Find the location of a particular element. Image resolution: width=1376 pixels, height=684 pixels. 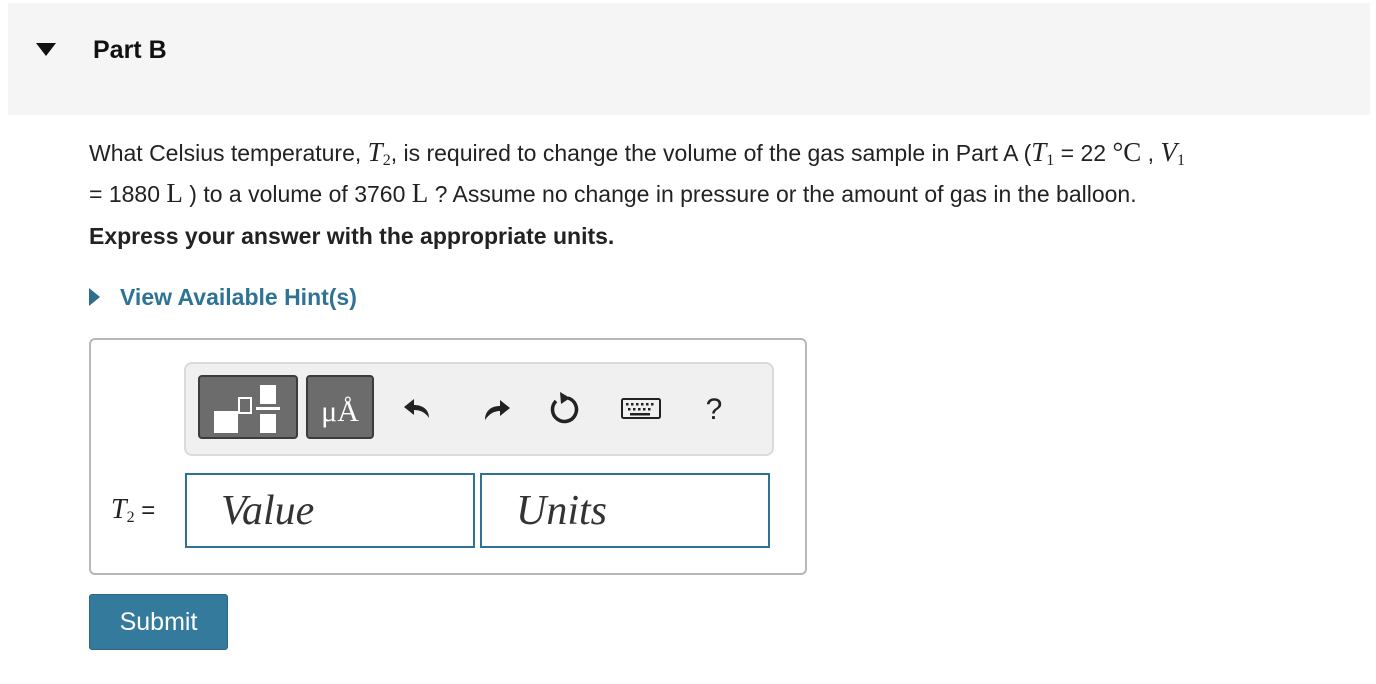

t1-equals: = 22 is located at coordinates (1083, 153).